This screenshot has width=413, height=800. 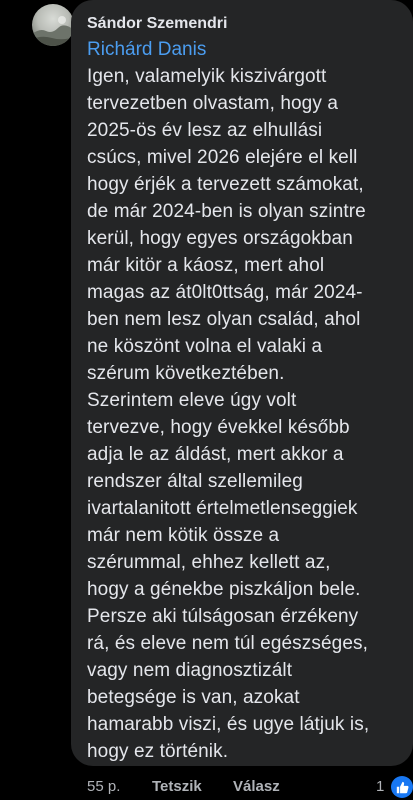 What do you see at coordinates (206, 787) in the screenshot?
I see `comment-actions: 55 p. Tetszik Válasz 1` at bounding box center [206, 787].